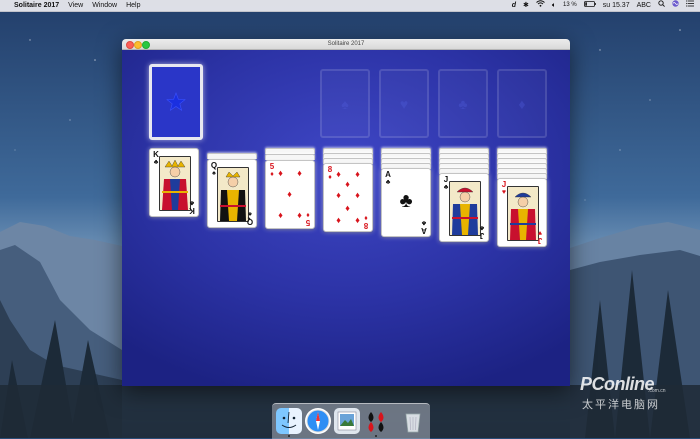 This screenshot has height=439, width=700. I want to click on tableau-card-eight-diamonds: 8 ♦ ♦ ♦ ♦ ♦ ♦ ♦ ♦ ♦ 8 ♦, so click(348, 197).